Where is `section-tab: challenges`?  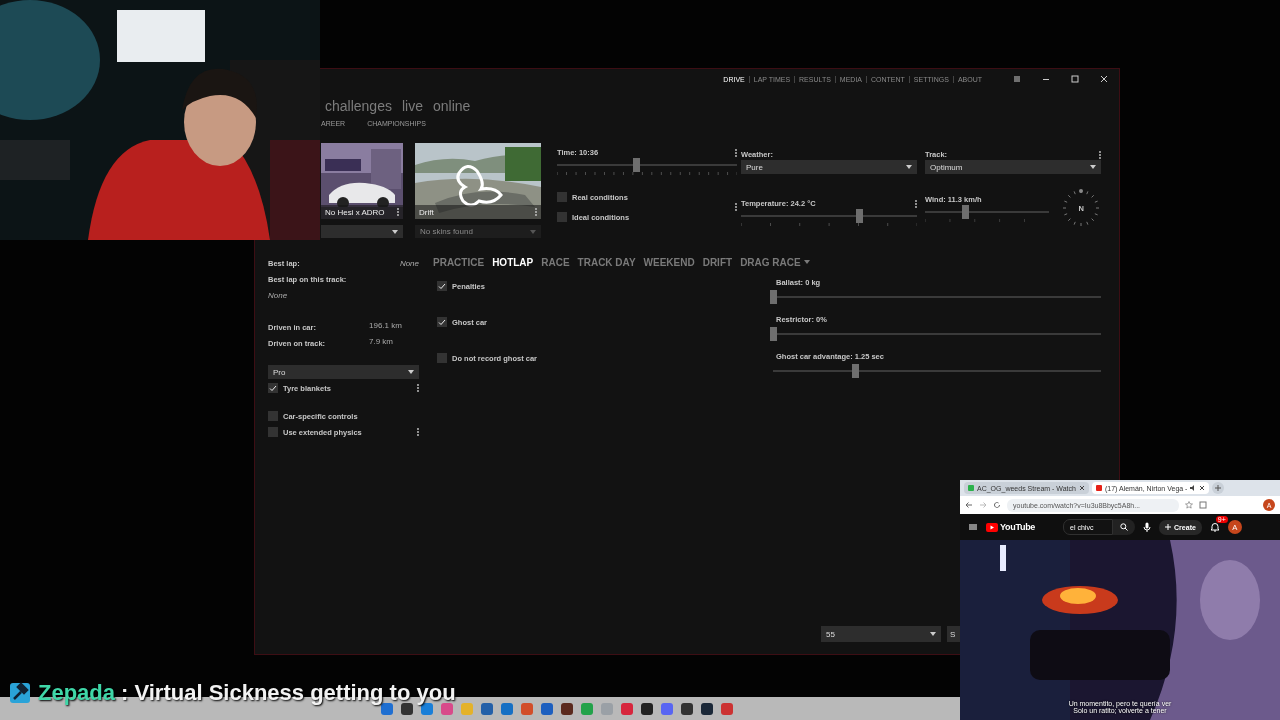 section-tab: challenges is located at coordinates (358, 106).